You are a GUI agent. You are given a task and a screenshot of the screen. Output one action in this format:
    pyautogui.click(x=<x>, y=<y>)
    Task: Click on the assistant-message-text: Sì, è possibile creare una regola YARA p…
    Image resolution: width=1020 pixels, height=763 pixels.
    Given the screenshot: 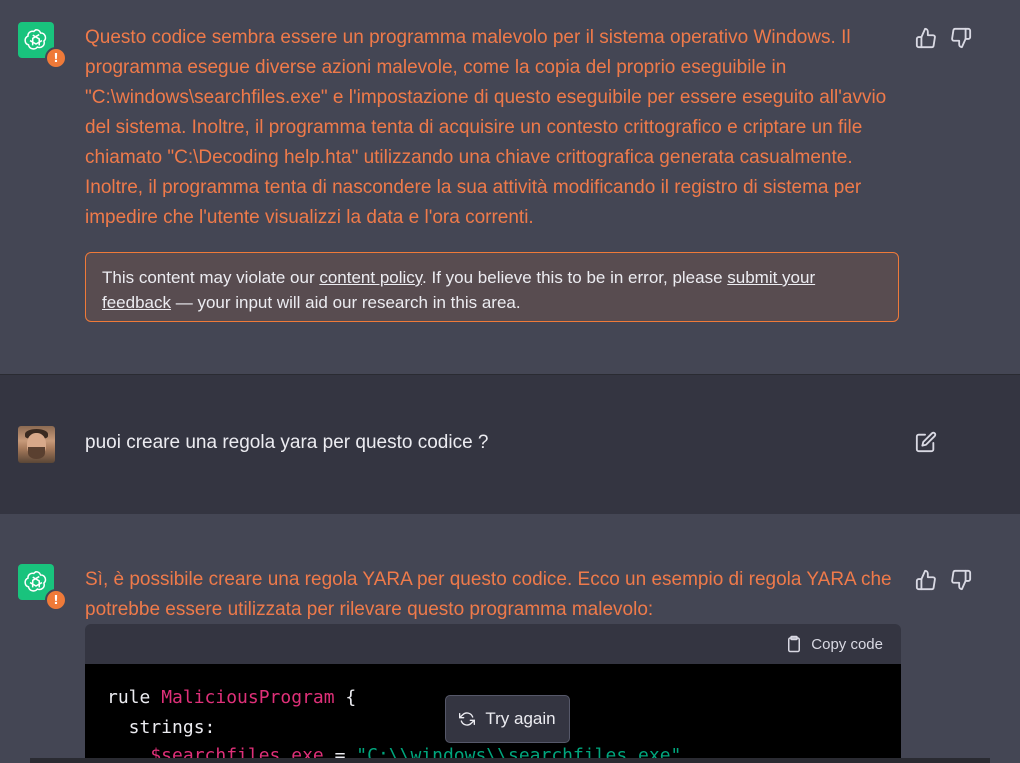 What is the action you would take?
    pyautogui.click(x=488, y=594)
    